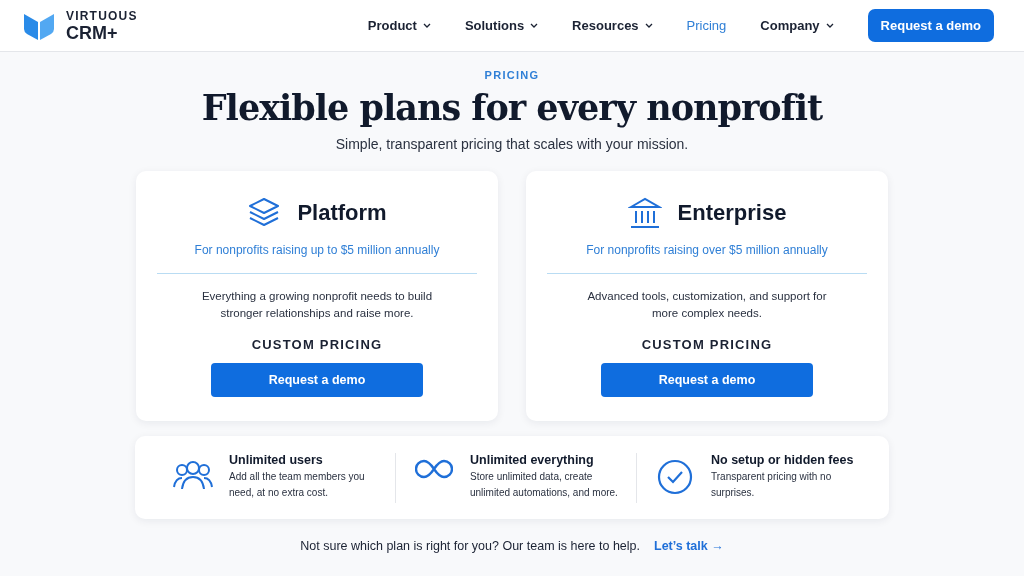 Image resolution: width=1024 pixels, height=576 pixels. I want to click on section-eyebrow: PRICING, so click(512, 75).